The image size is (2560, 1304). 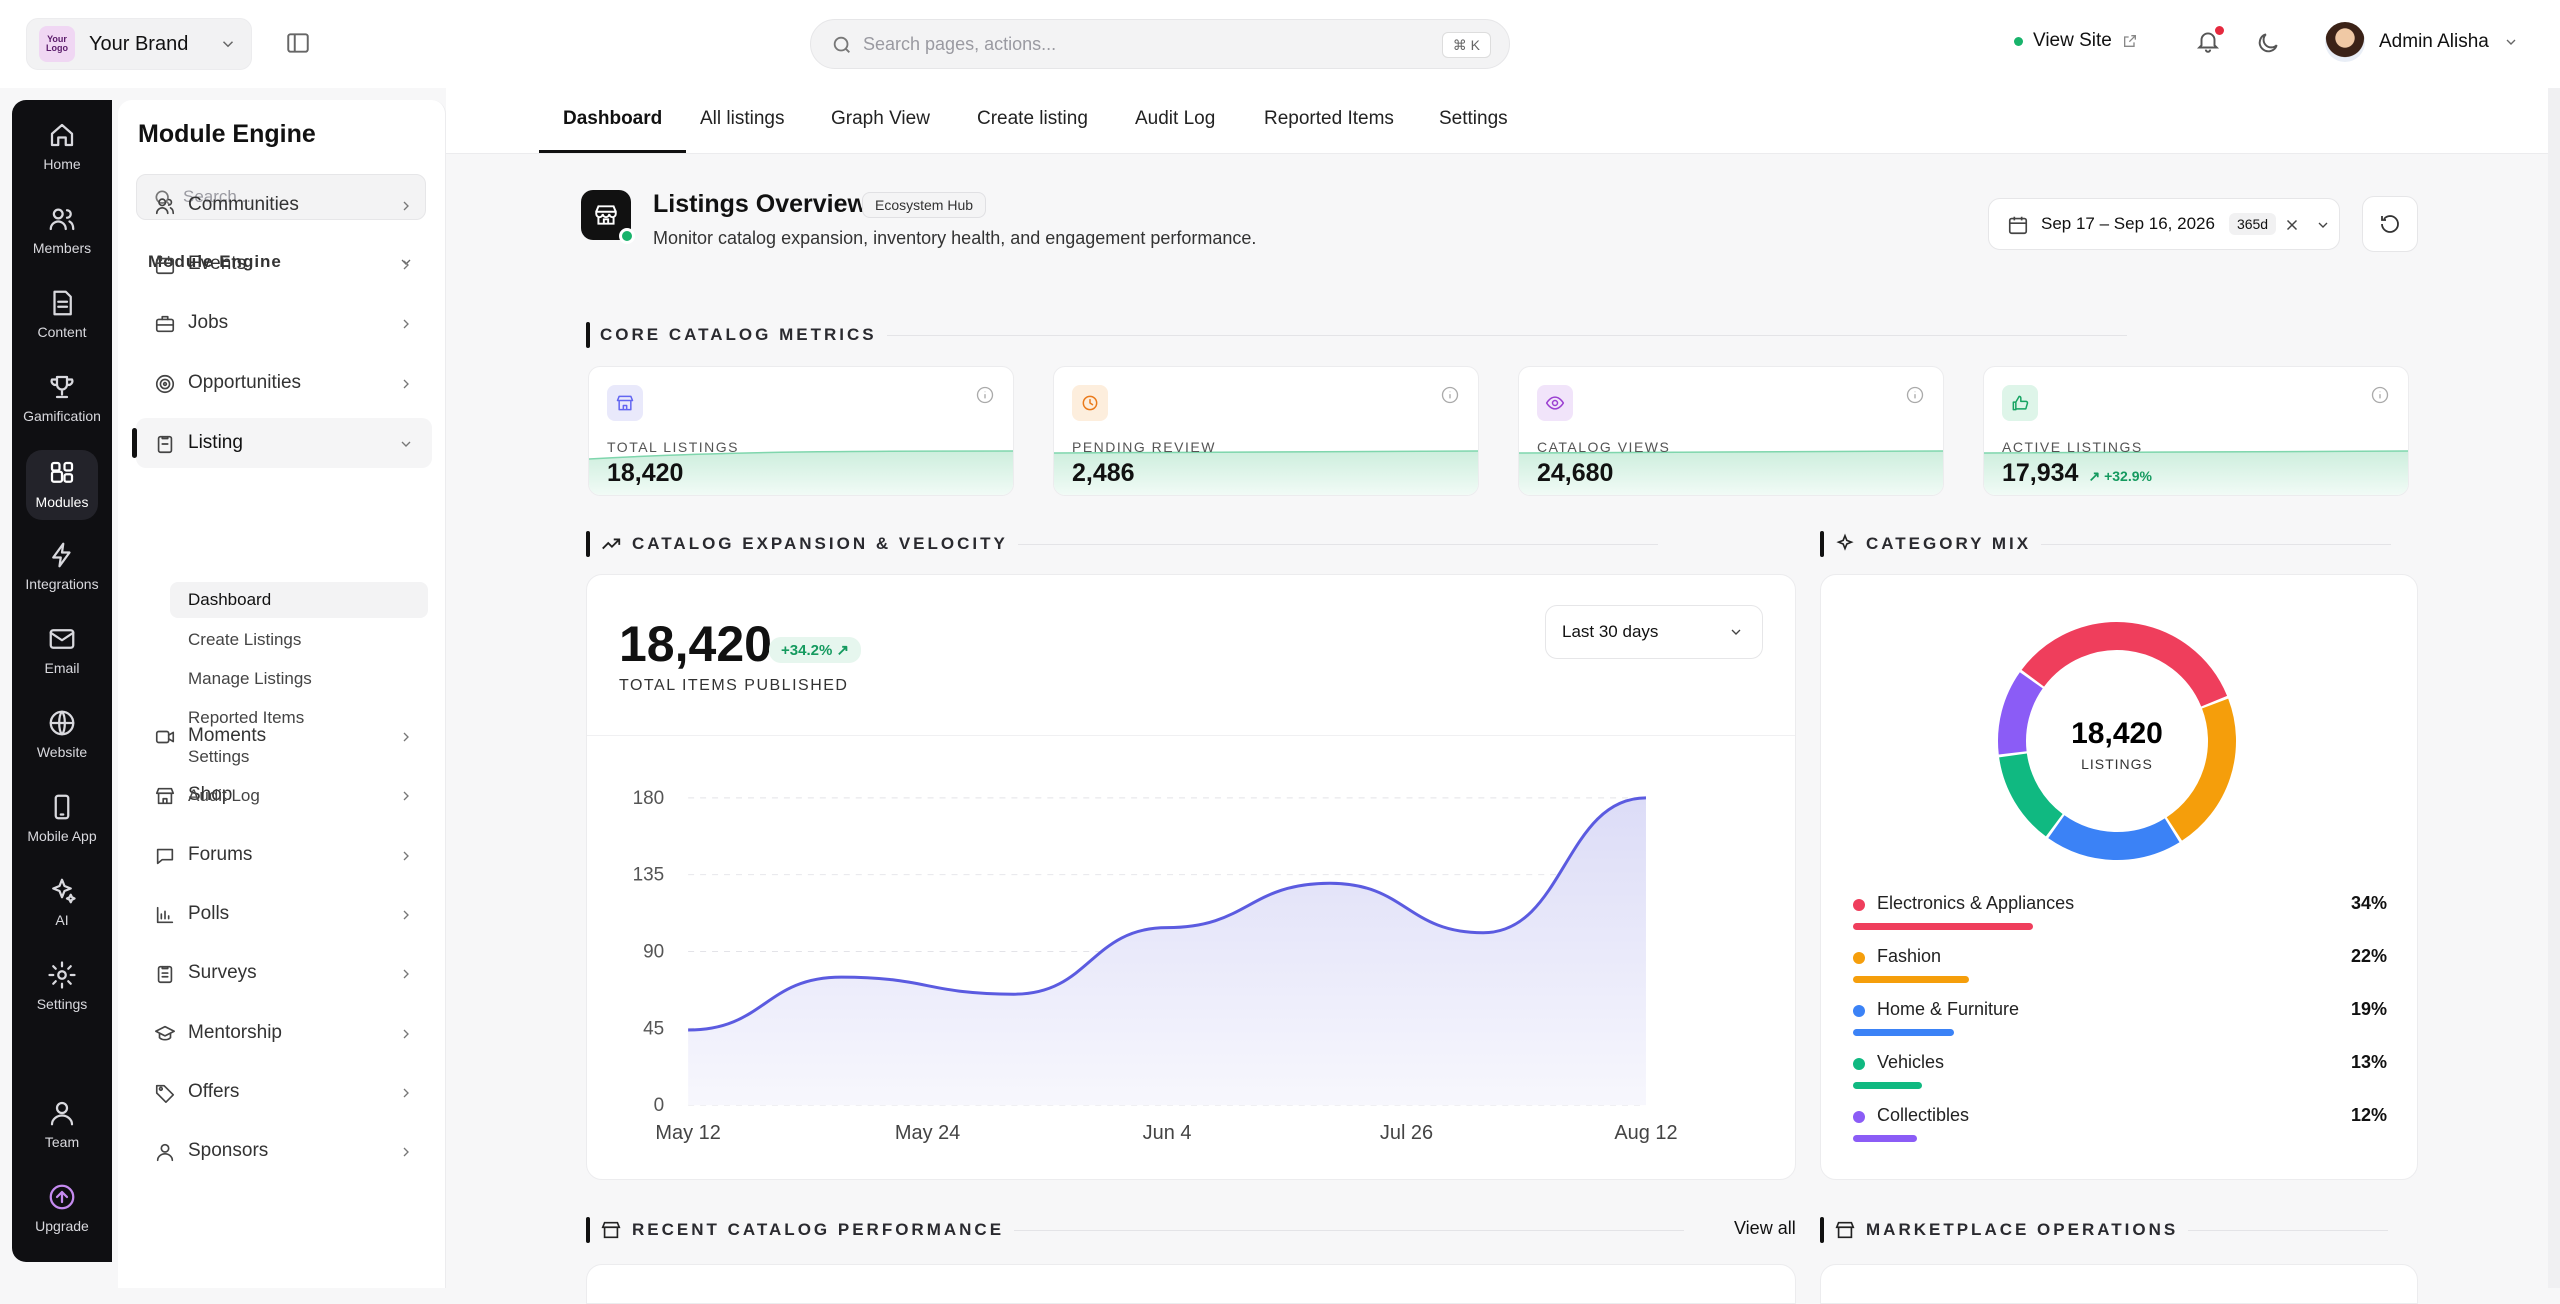 I want to click on donut-slice-home-furniture, so click(x=2114, y=837).